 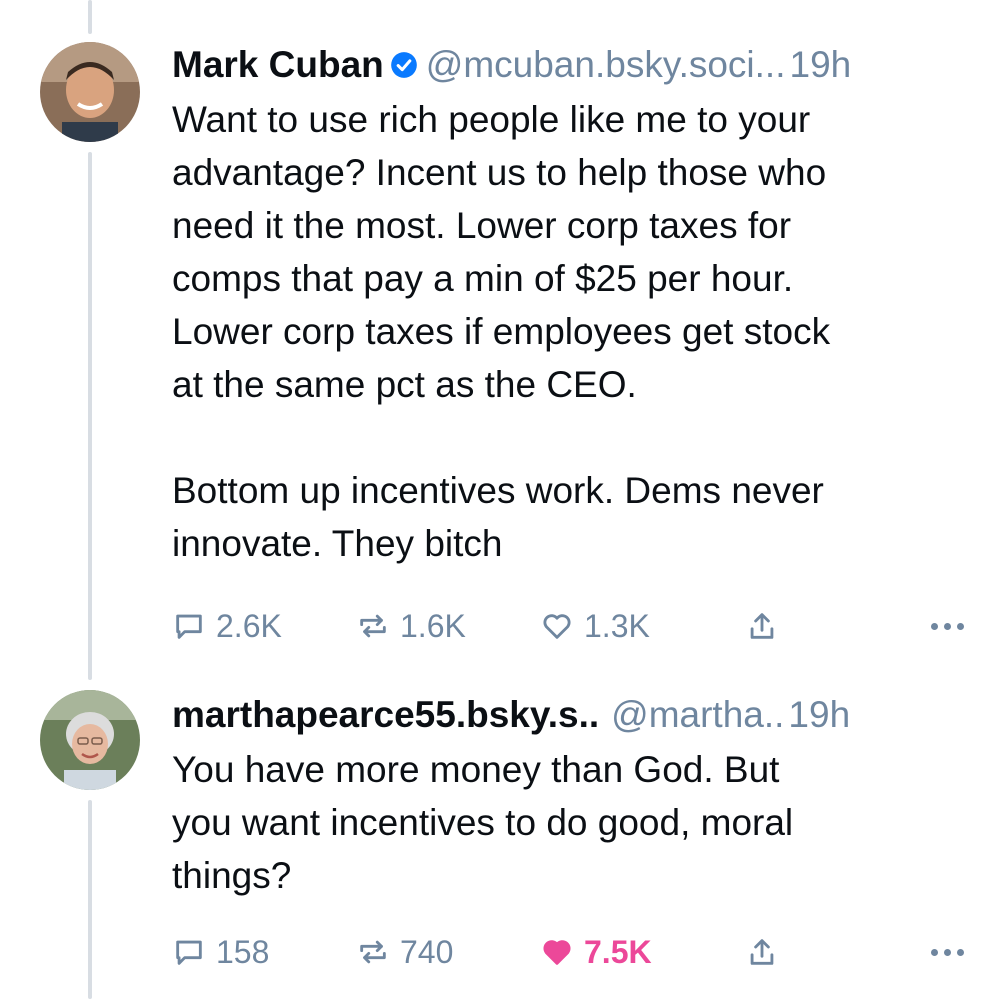 I want to click on like-button: 1.3K, so click(x=595, y=626).